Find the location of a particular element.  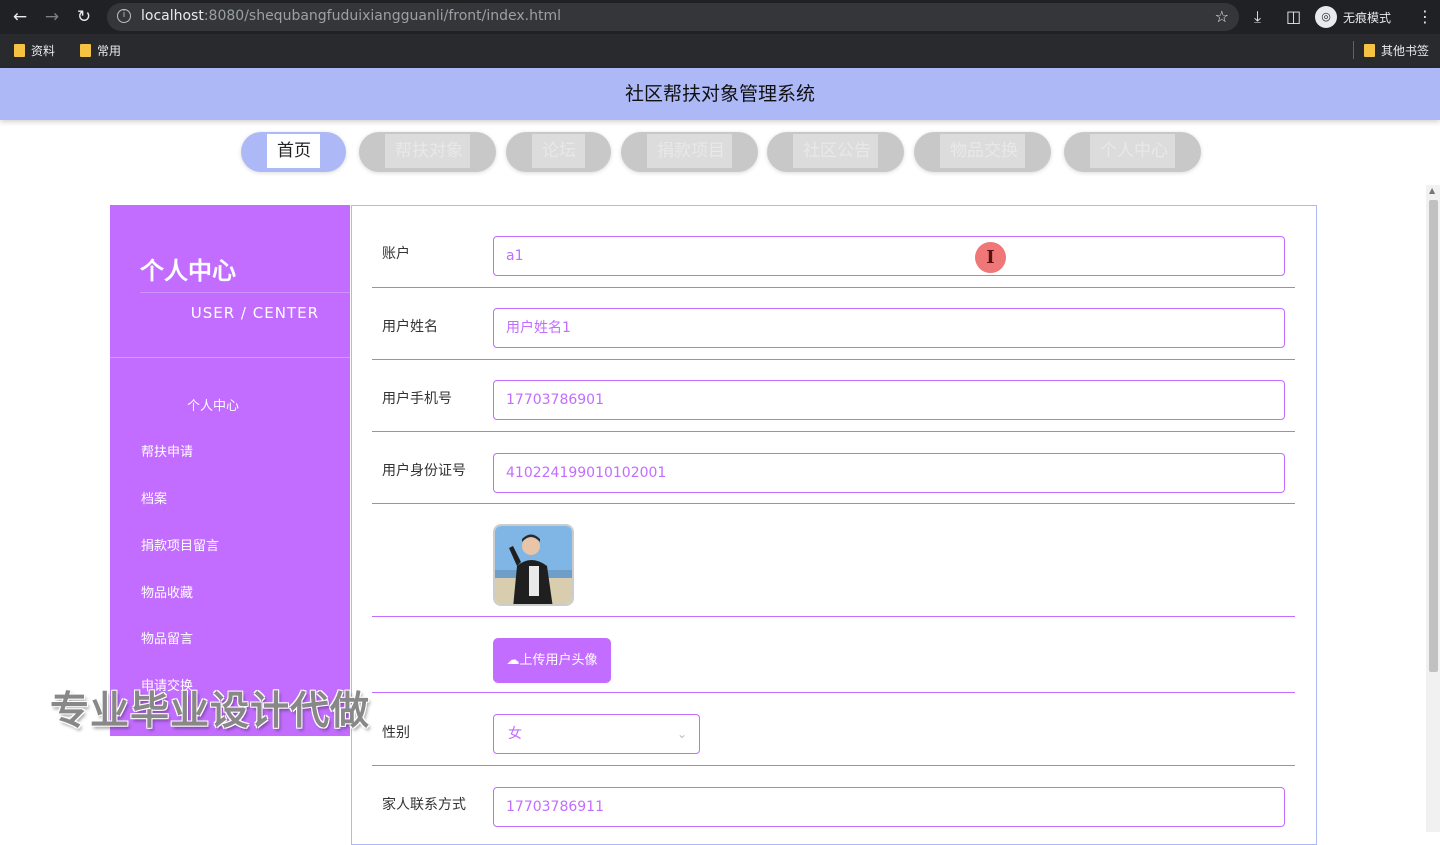

info-icon: i is located at coordinates (124, 16).